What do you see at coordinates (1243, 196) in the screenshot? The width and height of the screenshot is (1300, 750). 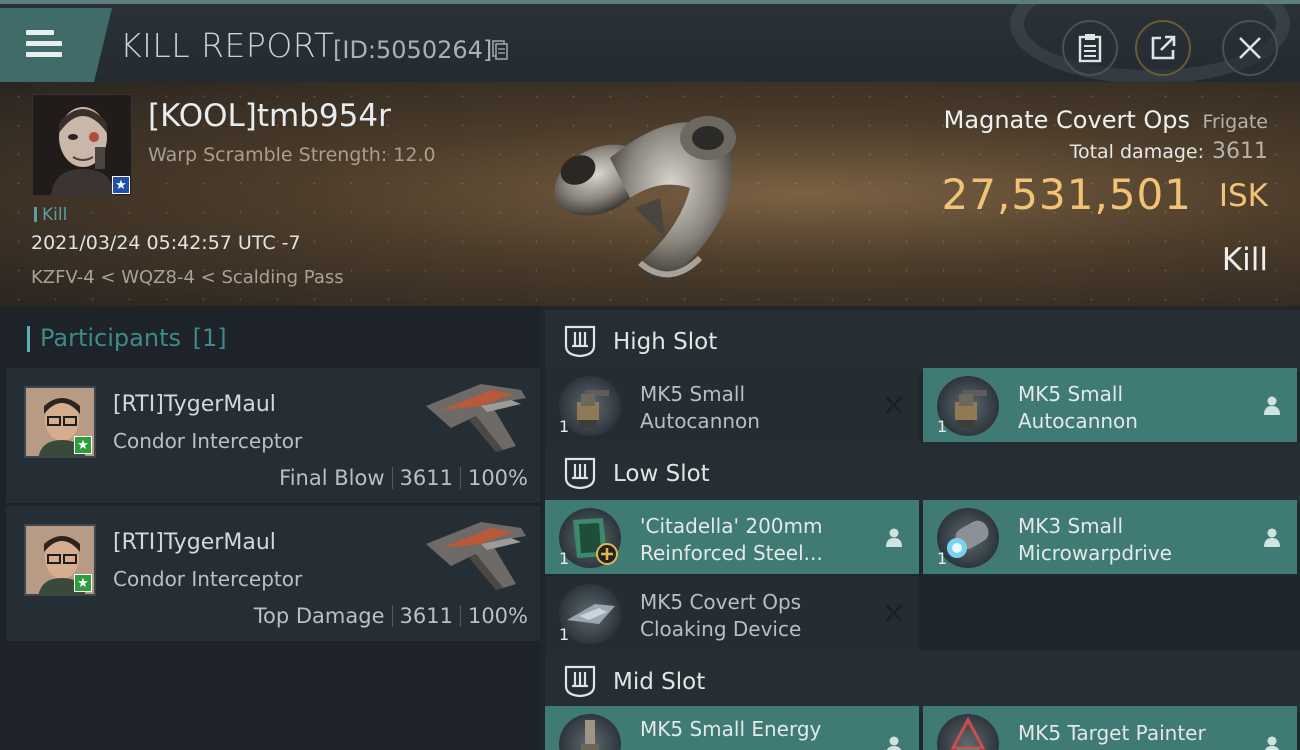 I see `isk-unit: ISK` at bounding box center [1243, 196].